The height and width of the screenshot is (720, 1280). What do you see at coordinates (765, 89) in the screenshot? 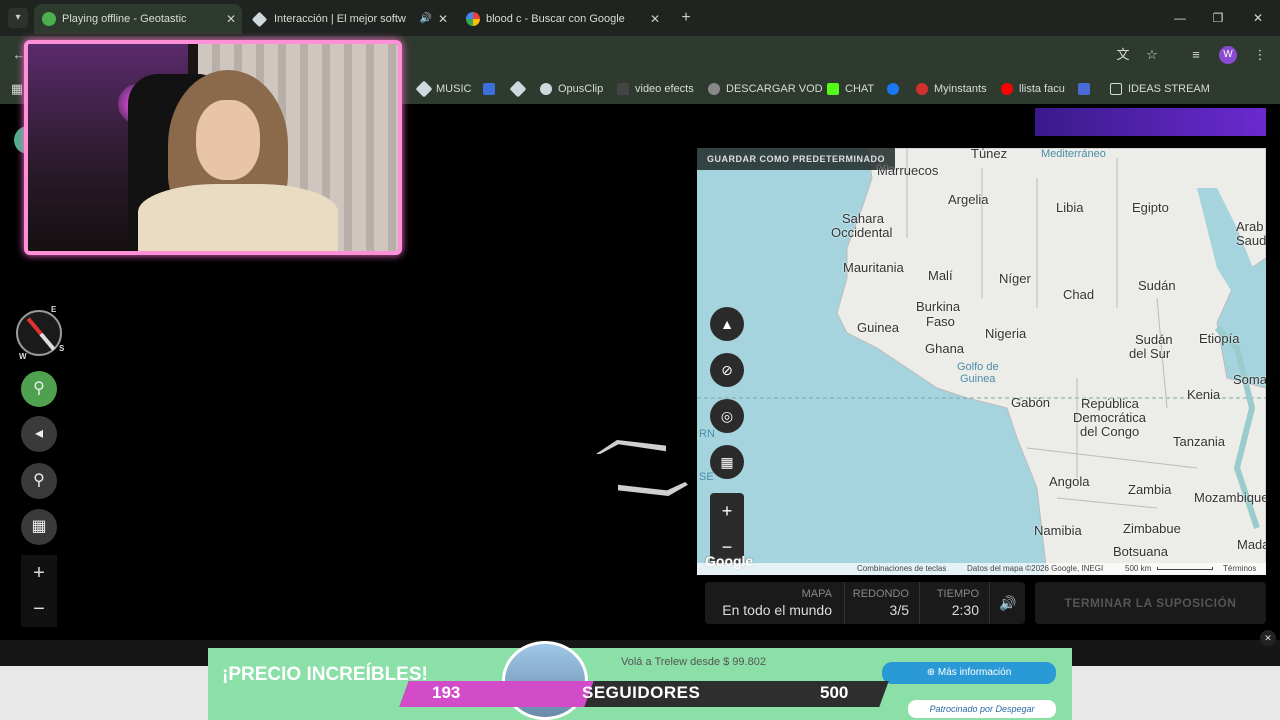
I see `bookmark-descargar-vod: DESCARGAR VOD` at bounding box center [765, 89].